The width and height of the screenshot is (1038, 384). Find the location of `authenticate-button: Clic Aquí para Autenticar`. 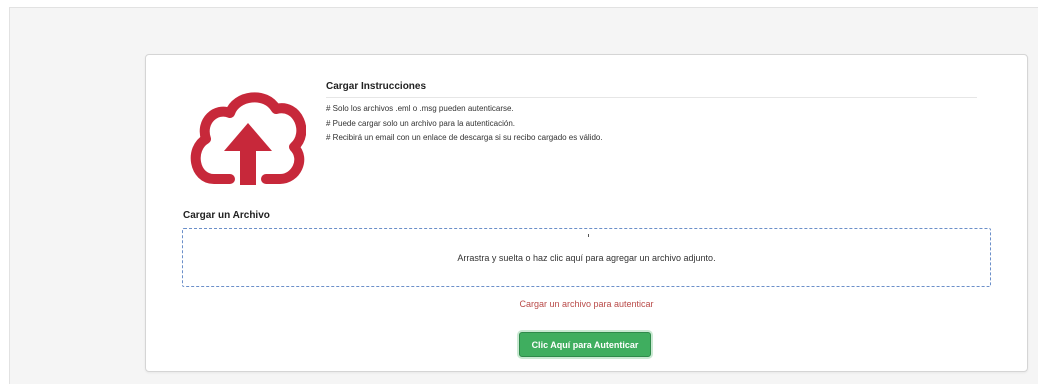

authenticate-button: Clic Aquí para Autenticar is located at coordinates (585, 344).